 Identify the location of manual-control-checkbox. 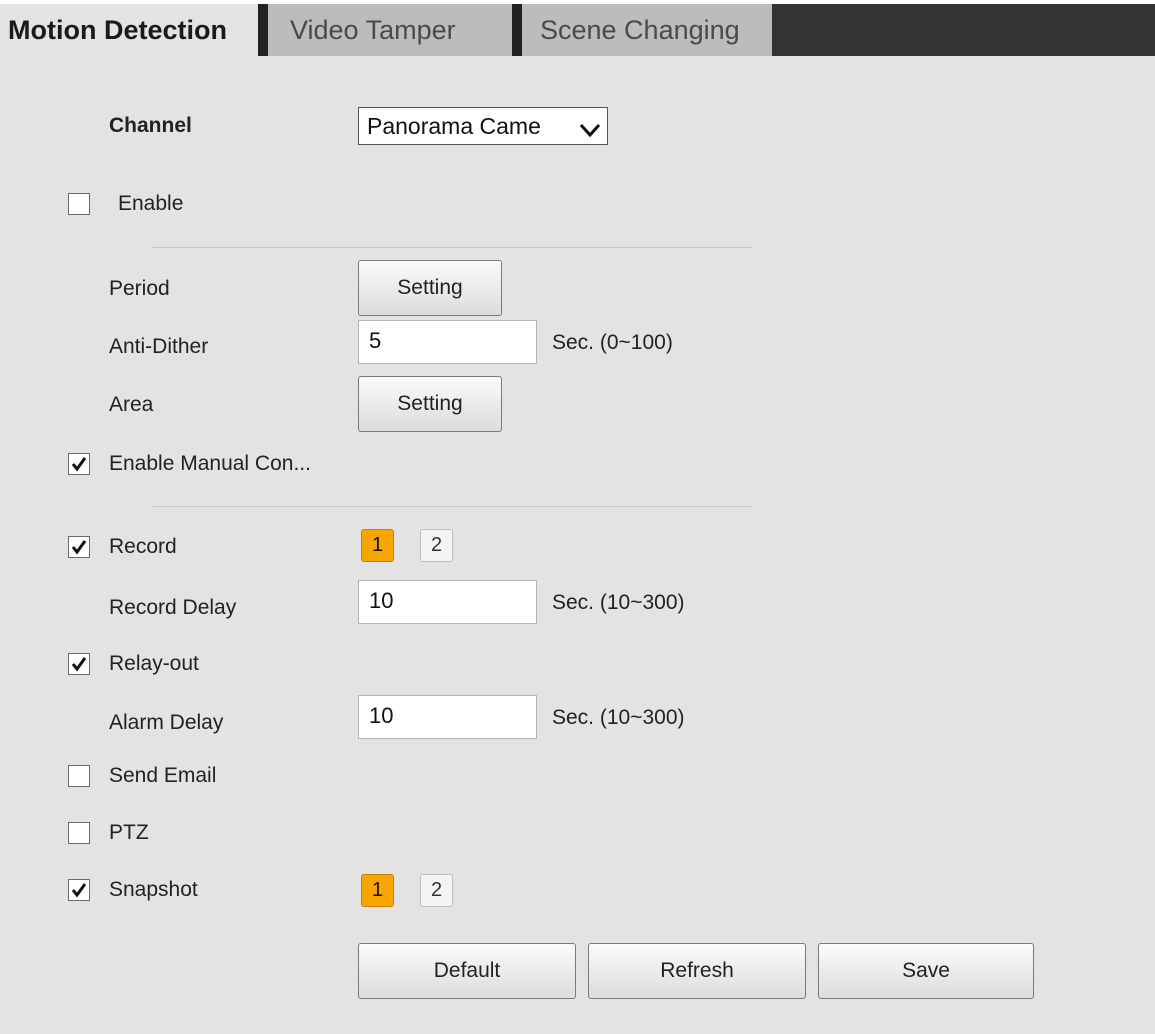
(79, 464).